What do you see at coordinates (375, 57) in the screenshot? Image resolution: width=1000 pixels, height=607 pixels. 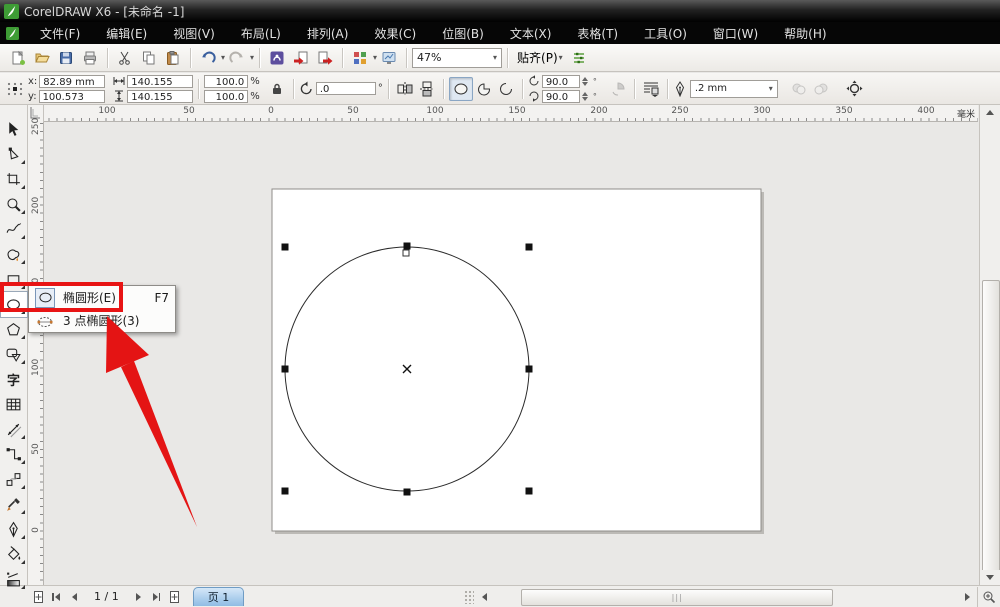 I see `application-launcher-dropdown` at bounding box center [375, 57].